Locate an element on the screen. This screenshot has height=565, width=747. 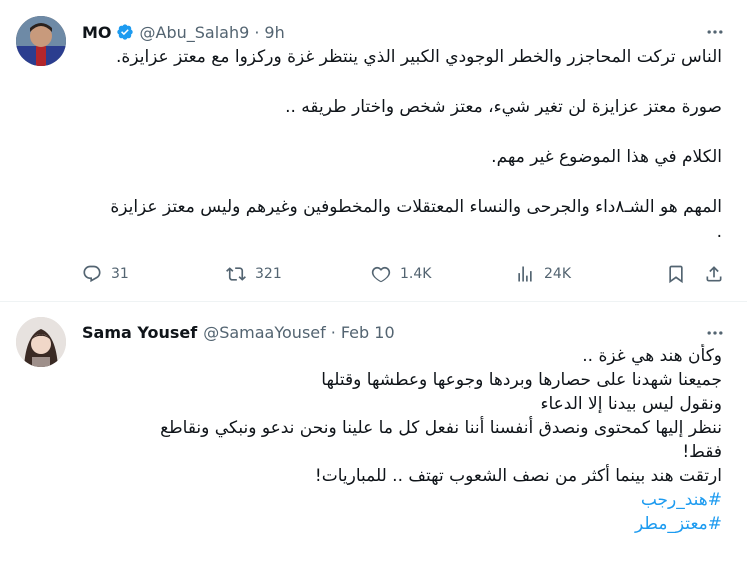
views-icon is located at coordinates (525, 274).